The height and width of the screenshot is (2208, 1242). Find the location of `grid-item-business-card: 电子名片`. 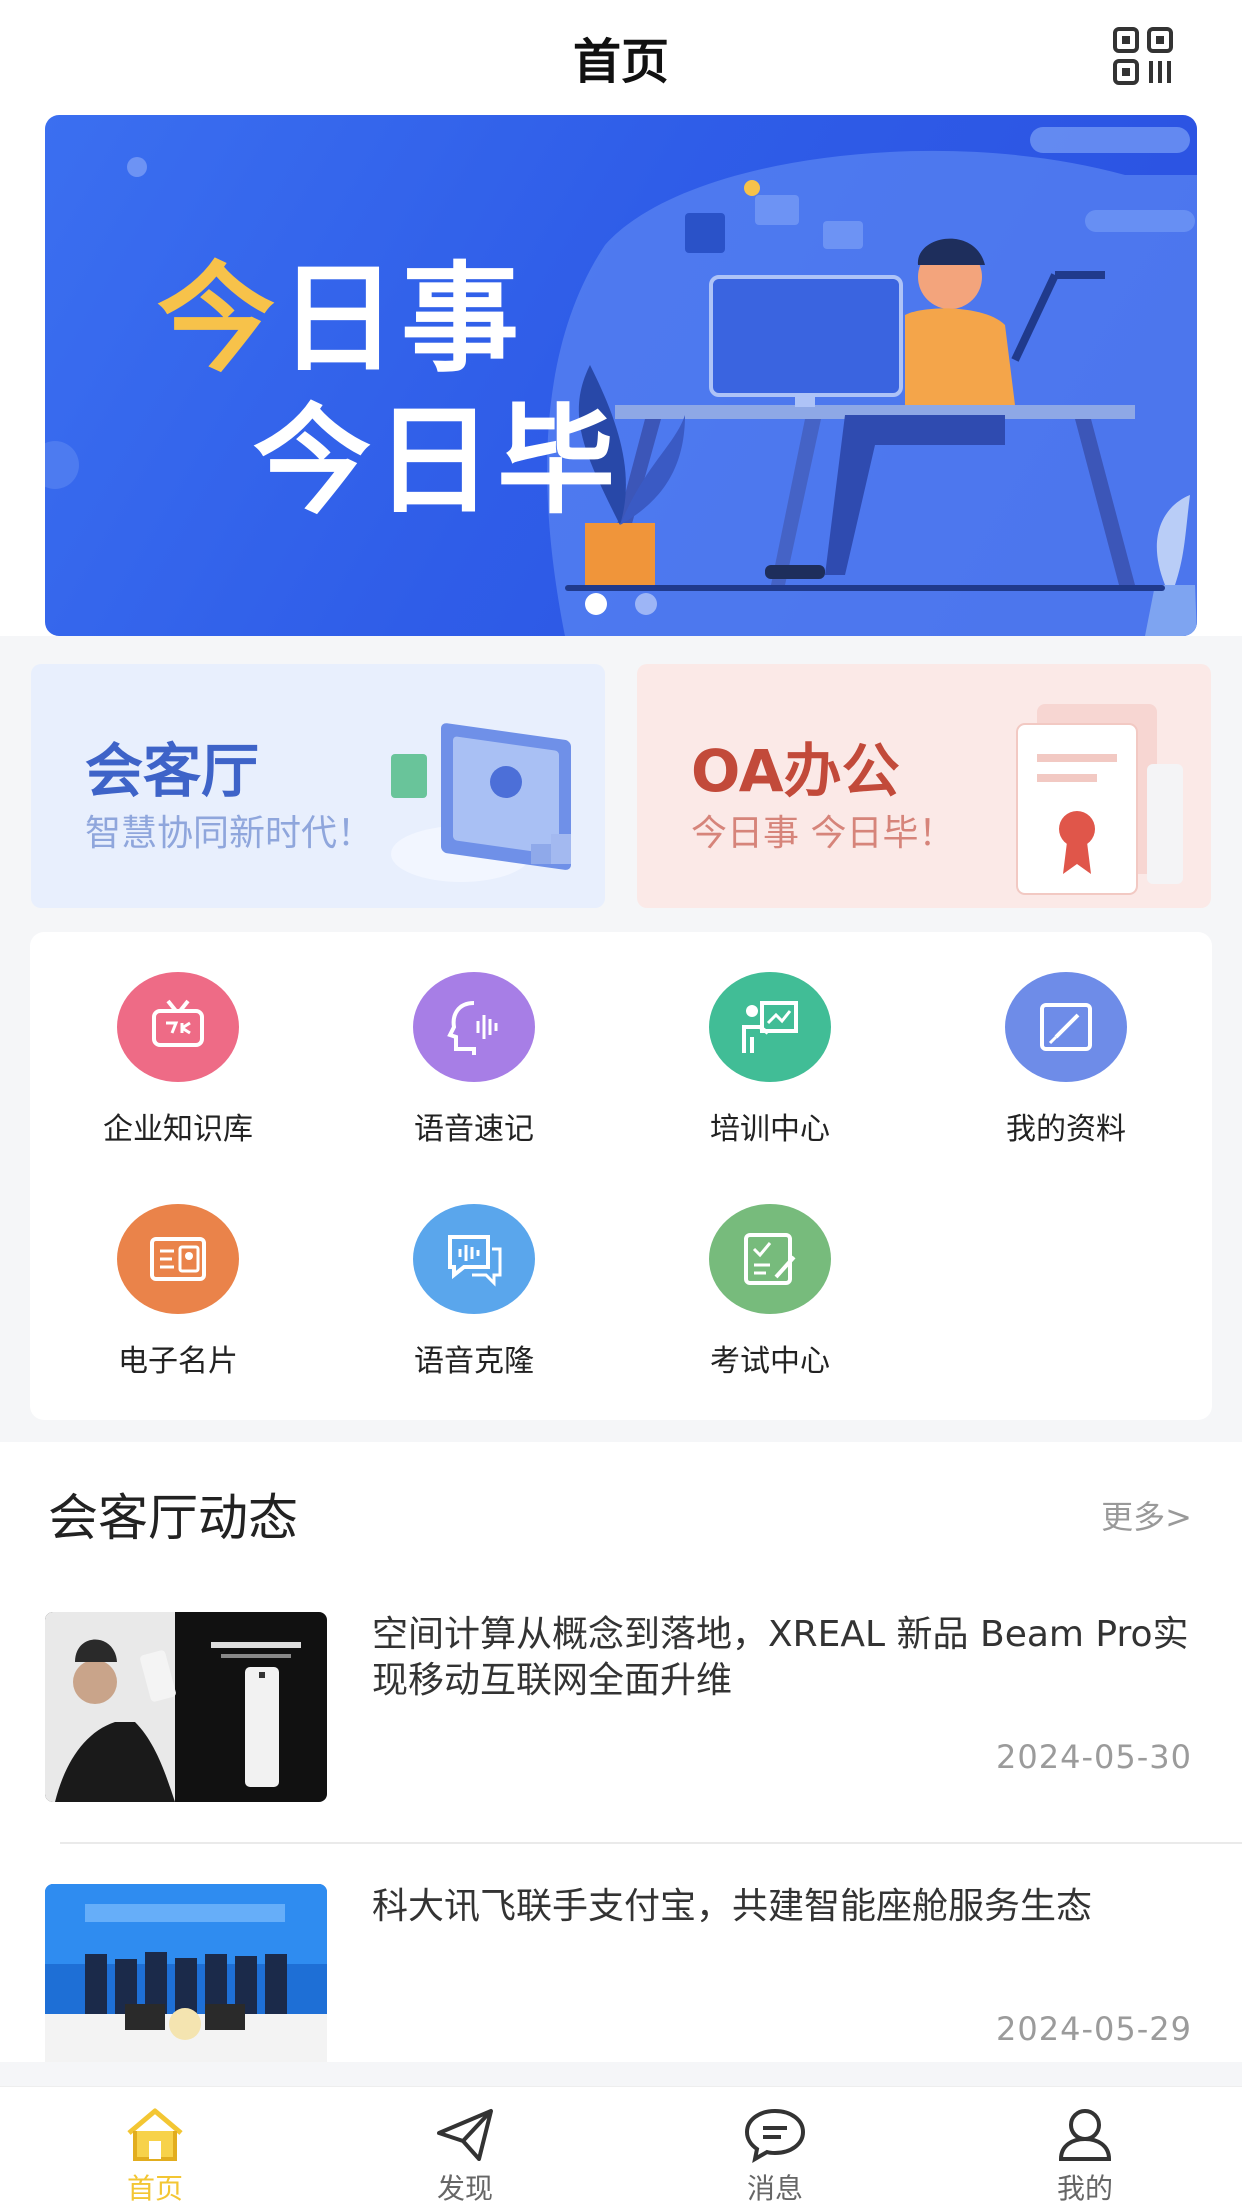

grid-item-business-card: 电子名片 is located at coordinates (178, 1271).